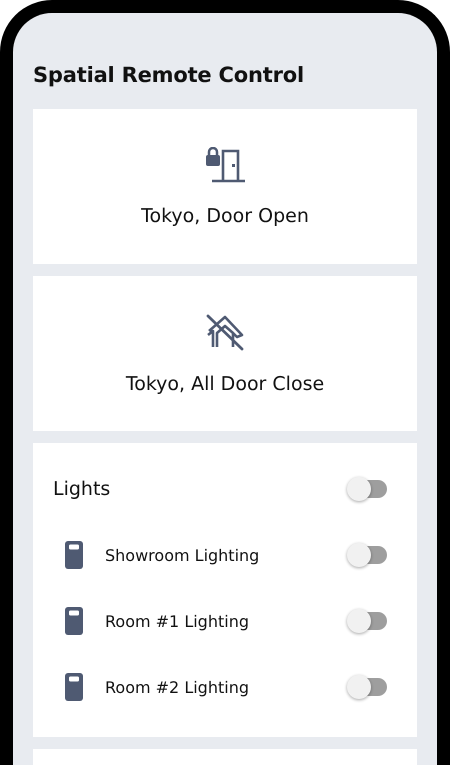 This screenshot has height=765, width=450. I want to click on light-label: Room #1 Lighting, so click(177, 621).